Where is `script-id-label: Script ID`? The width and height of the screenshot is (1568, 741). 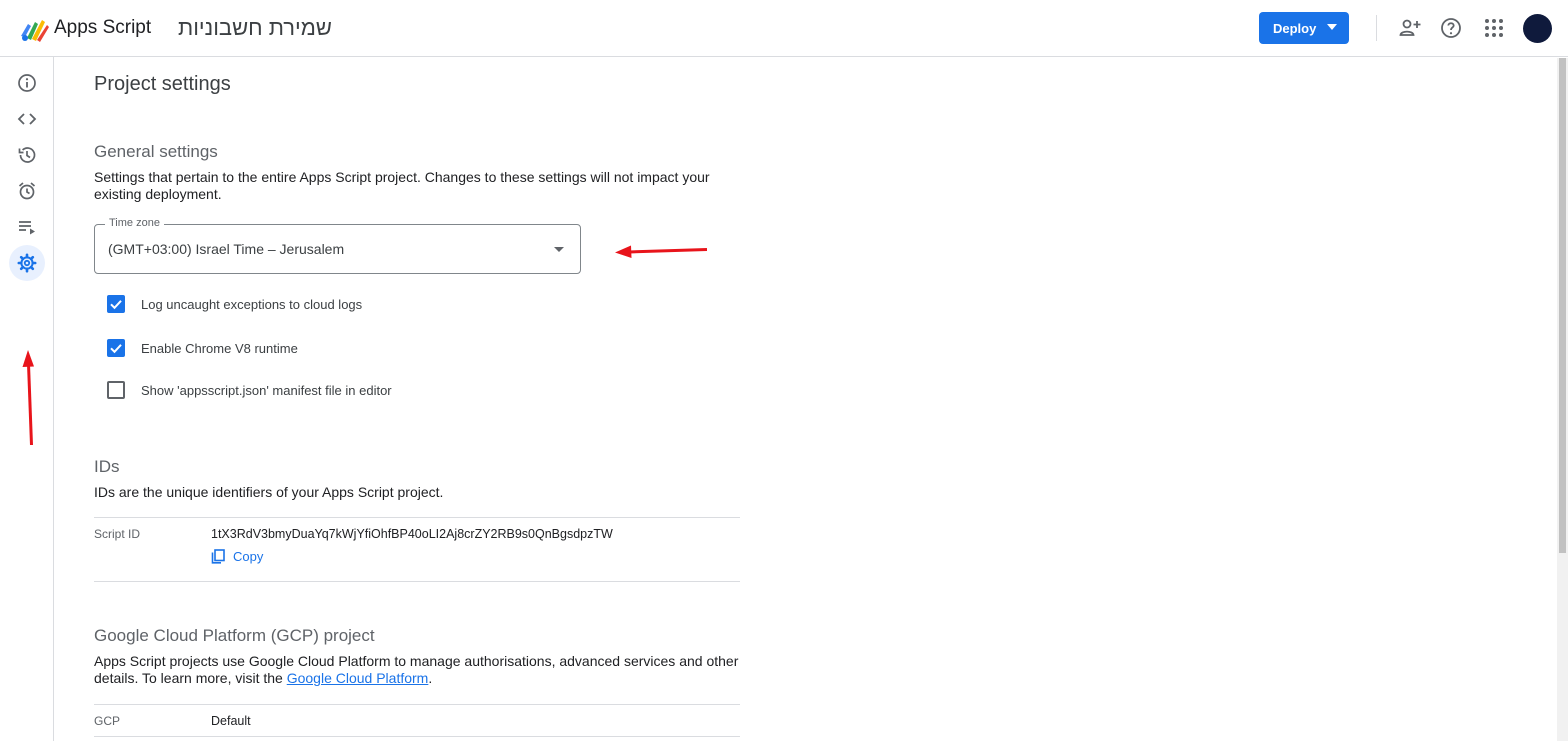
script-id-label: Script ID is located at coordinates (117, 534).